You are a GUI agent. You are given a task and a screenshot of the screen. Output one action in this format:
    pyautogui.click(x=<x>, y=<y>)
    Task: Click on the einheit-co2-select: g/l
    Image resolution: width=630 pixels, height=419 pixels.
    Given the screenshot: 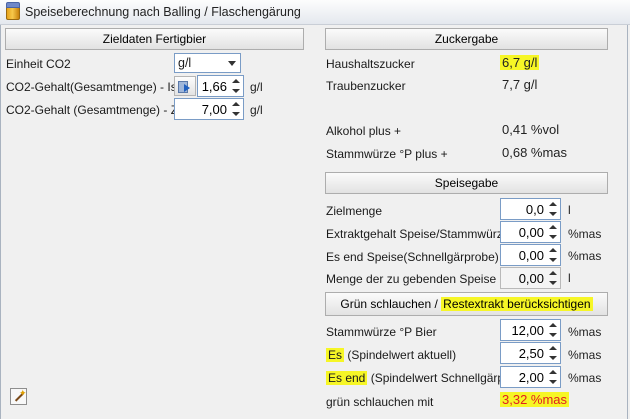 What is the action you would take?
    pyautogui.click(x=207, y=63)
    